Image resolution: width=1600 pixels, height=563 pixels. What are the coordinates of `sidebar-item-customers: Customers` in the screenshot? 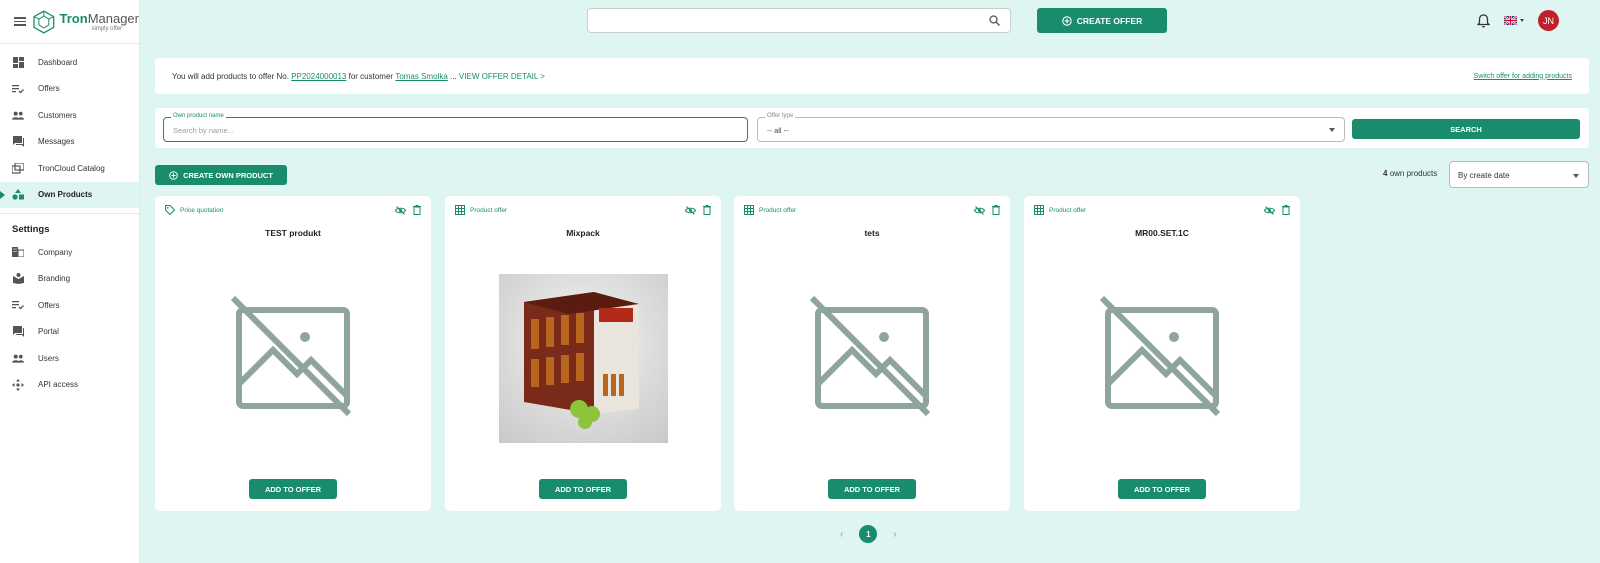 It's located at (69, 115).